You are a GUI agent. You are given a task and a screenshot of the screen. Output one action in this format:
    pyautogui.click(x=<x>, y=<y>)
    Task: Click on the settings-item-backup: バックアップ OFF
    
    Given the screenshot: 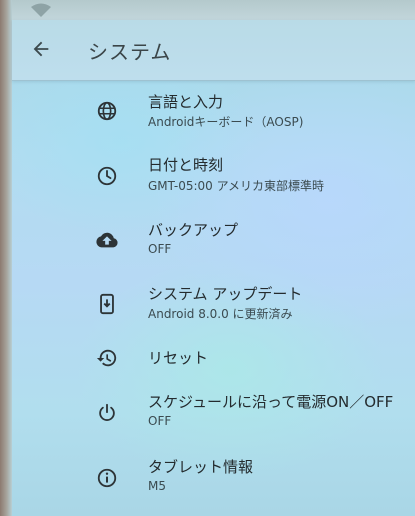 What is the action you would take?
    pyautogui.click(x=213, y=241)
    